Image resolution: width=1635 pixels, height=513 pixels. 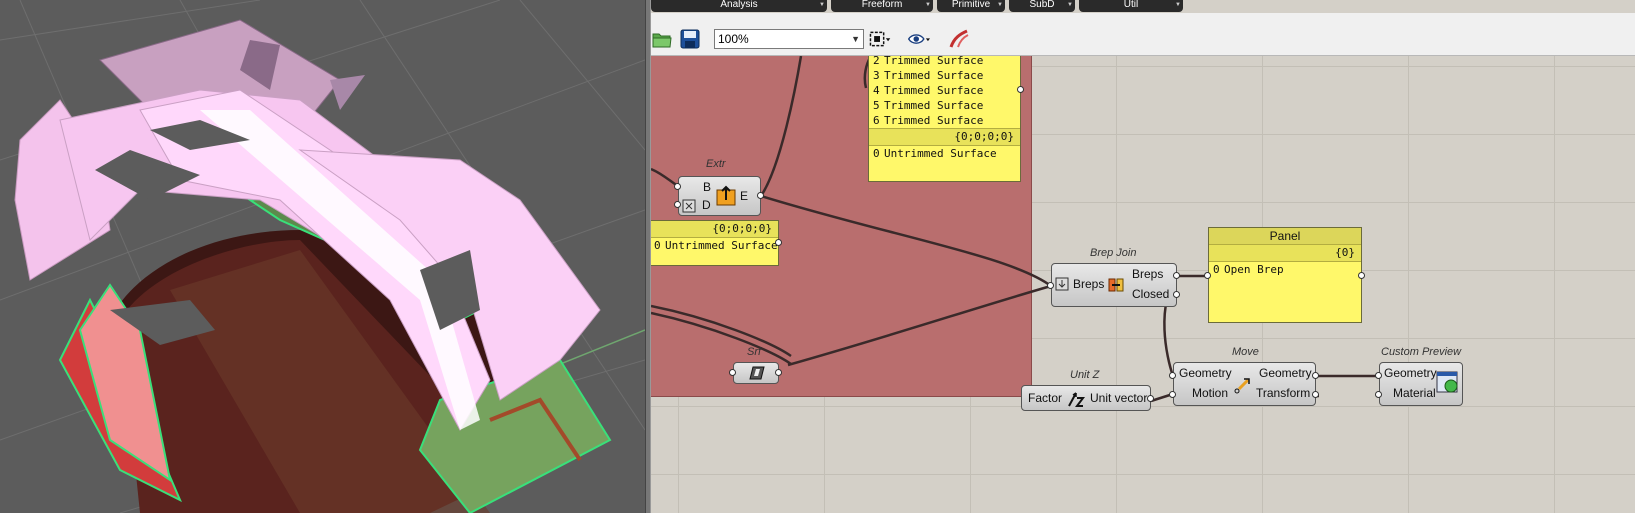 I want to click on brep-join-icon, so click(x=1116, y=285).